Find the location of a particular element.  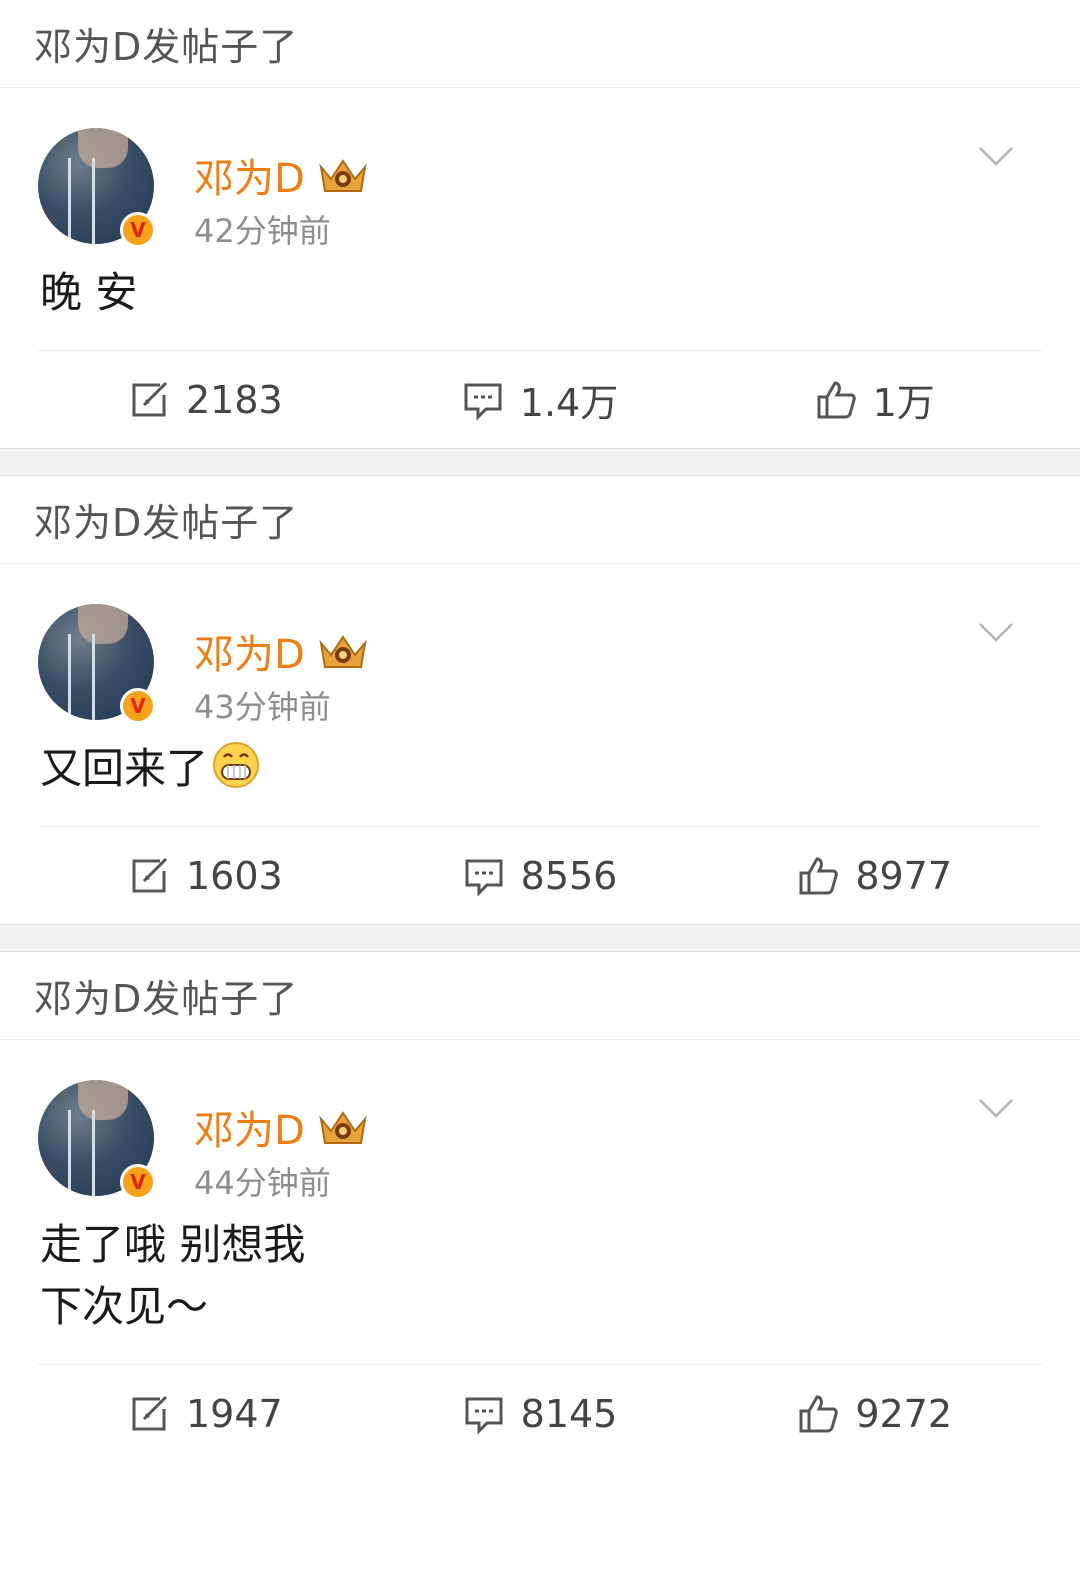

like-button: 9272 is located at coordinates (874, 1414).